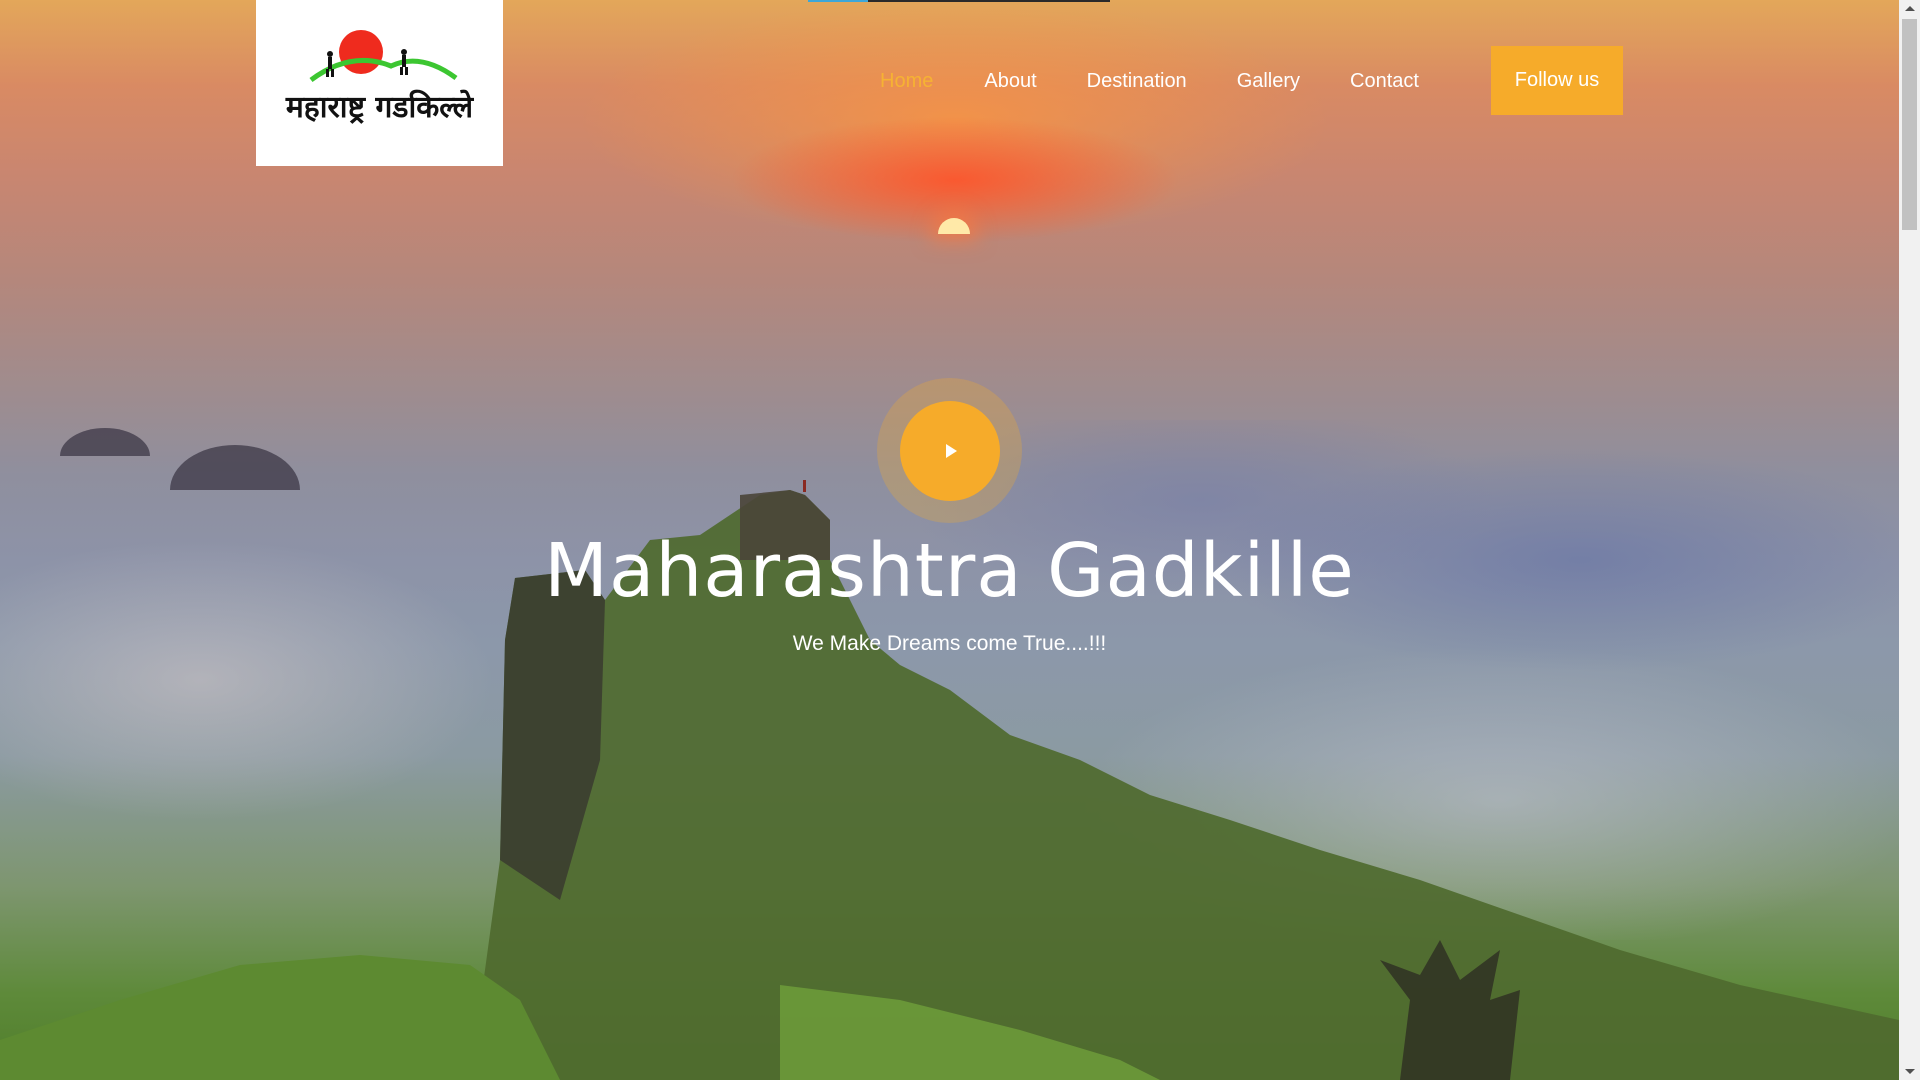  Describe the element at coordinates (1909, 540) in the screenshot. I see `page-scrollbar` at that location.